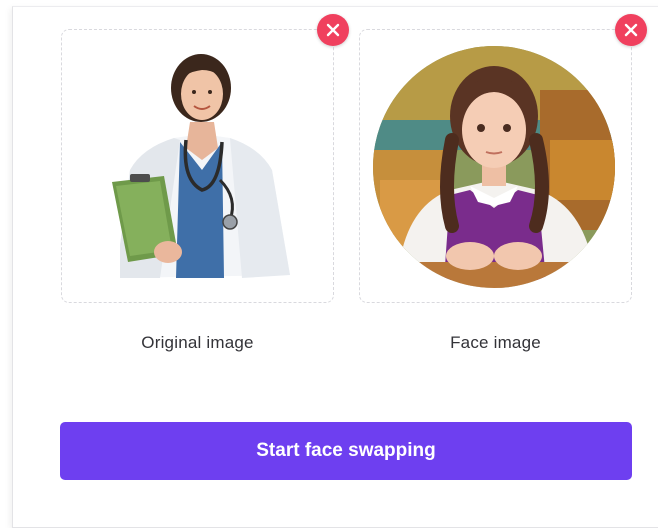 This screenshot has height=528, width=658. I want to click on start-face-swapping-button: Start face swapping, so click(346, 451).